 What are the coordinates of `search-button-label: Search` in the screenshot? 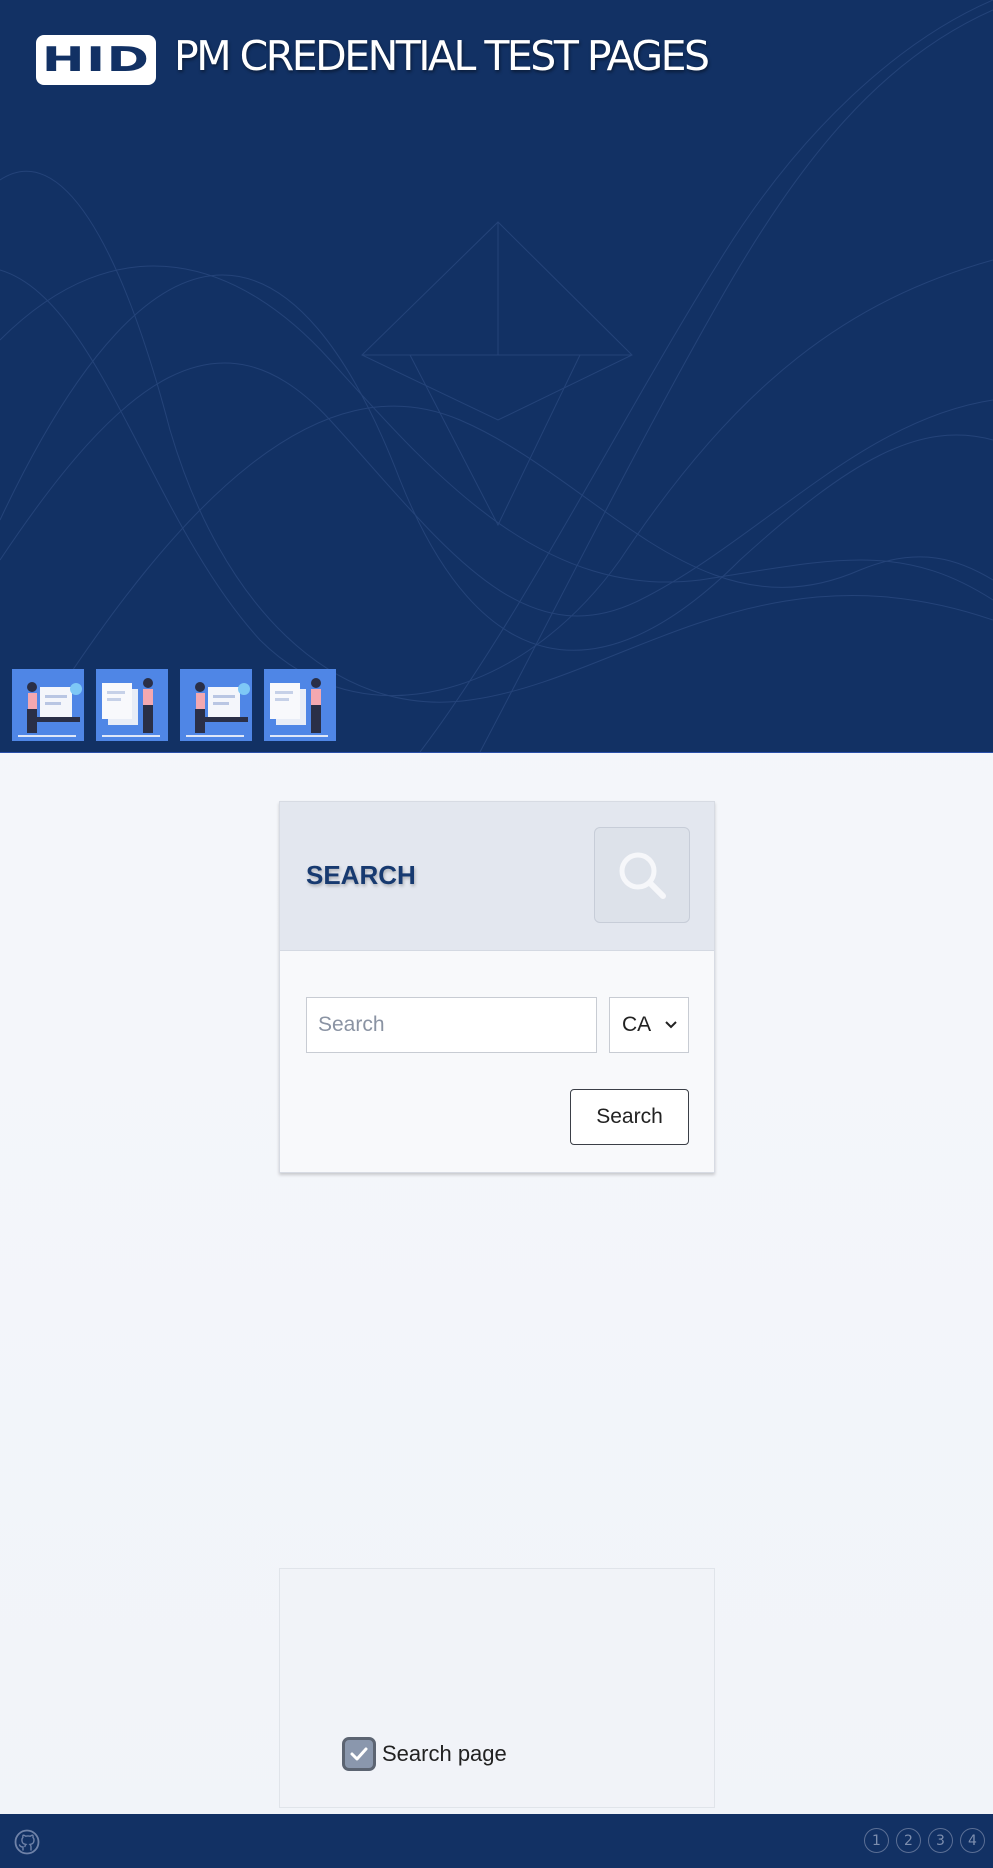 It's located at (629, 1116).